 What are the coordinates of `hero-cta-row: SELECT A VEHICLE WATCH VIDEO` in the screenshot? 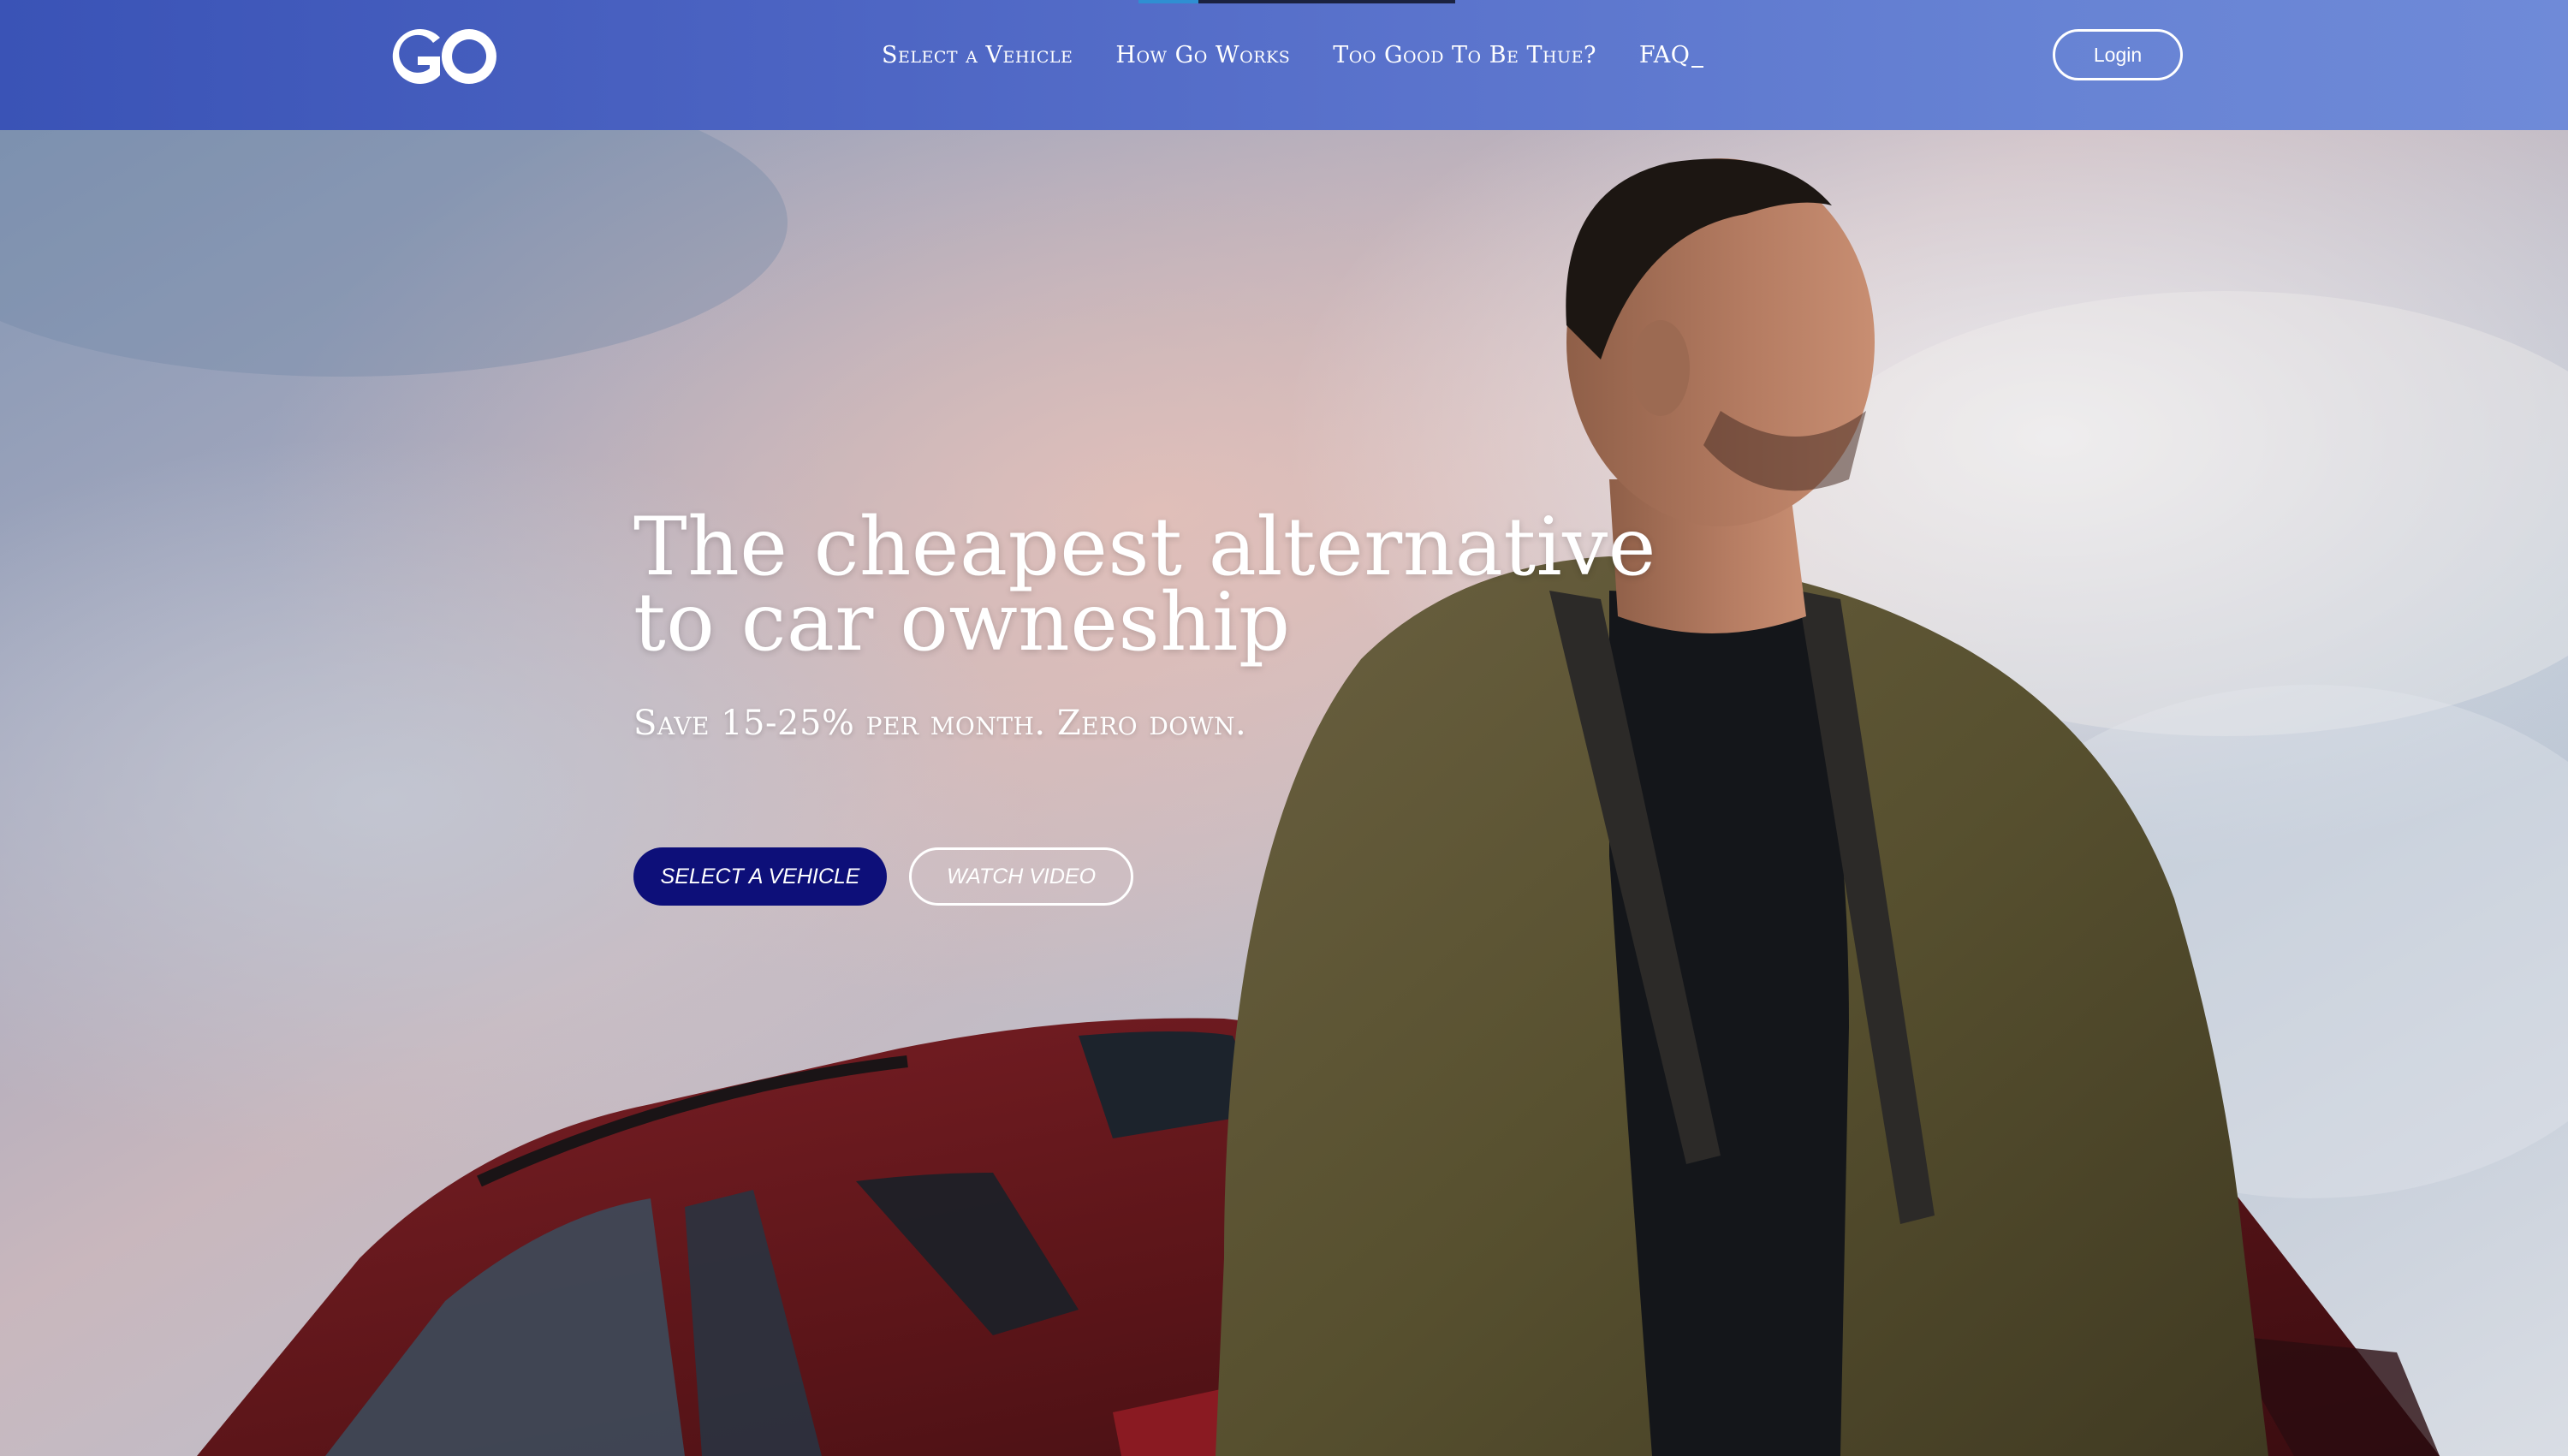 It's located at (883, 876).